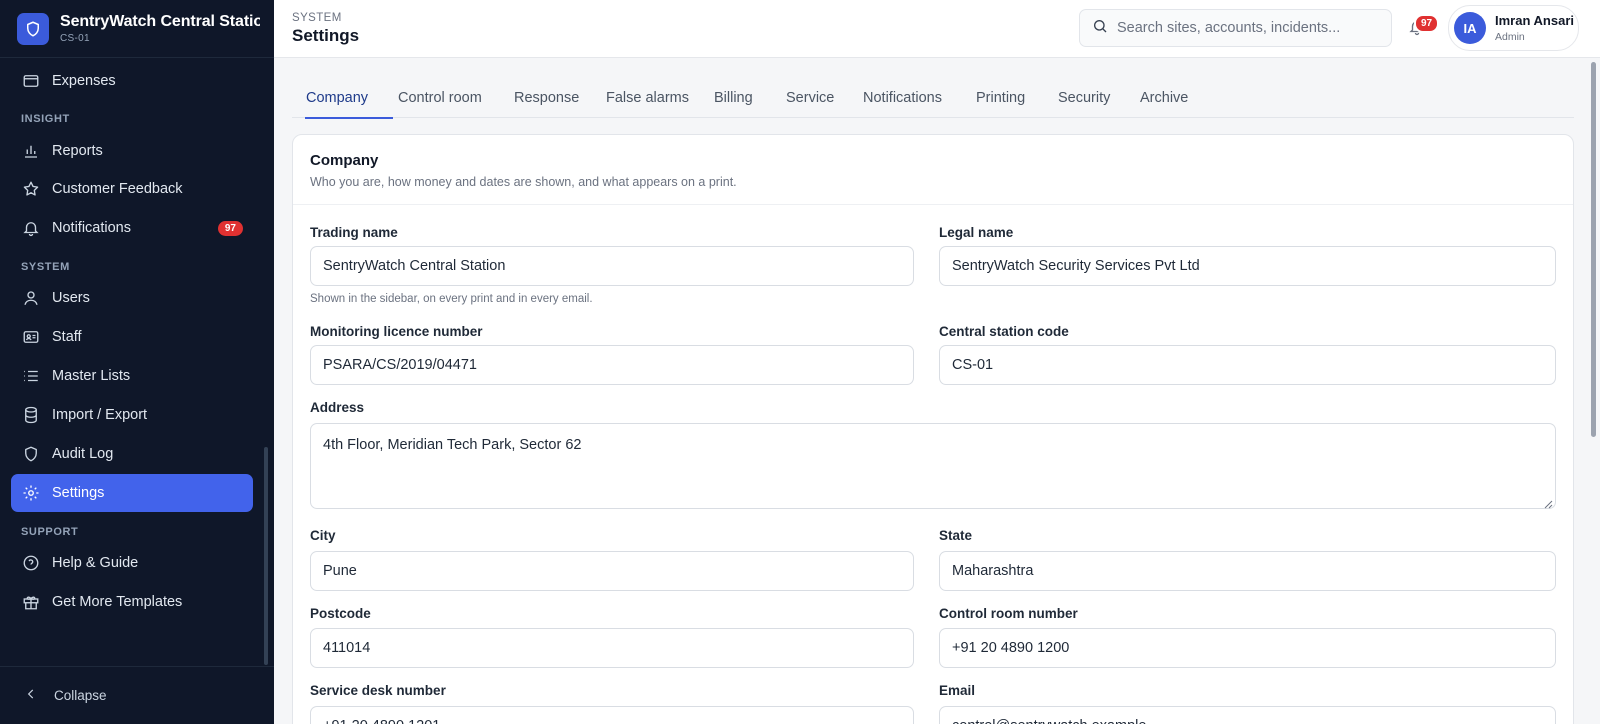  I want to click on tab-company: Company, so click(349, 100).